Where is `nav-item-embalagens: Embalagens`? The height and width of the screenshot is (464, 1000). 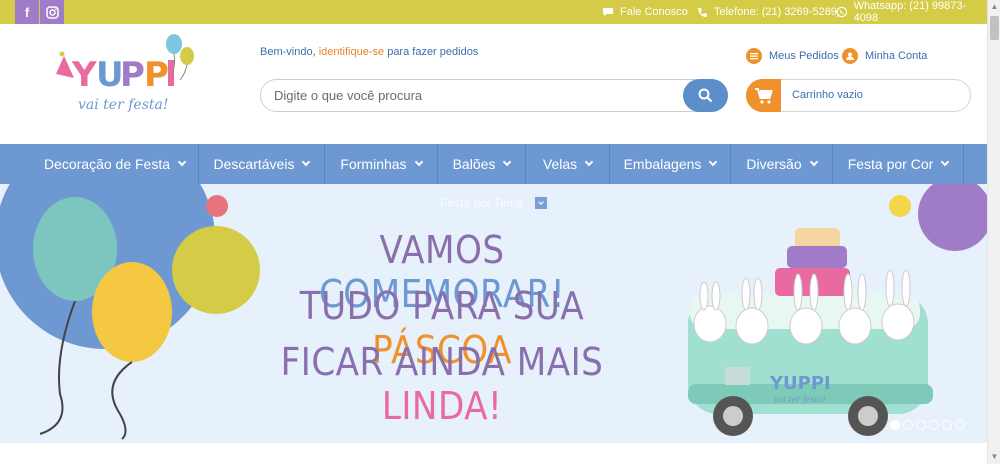
nav-item-embalagens: Embalagens is located at coordinates (670, 164).